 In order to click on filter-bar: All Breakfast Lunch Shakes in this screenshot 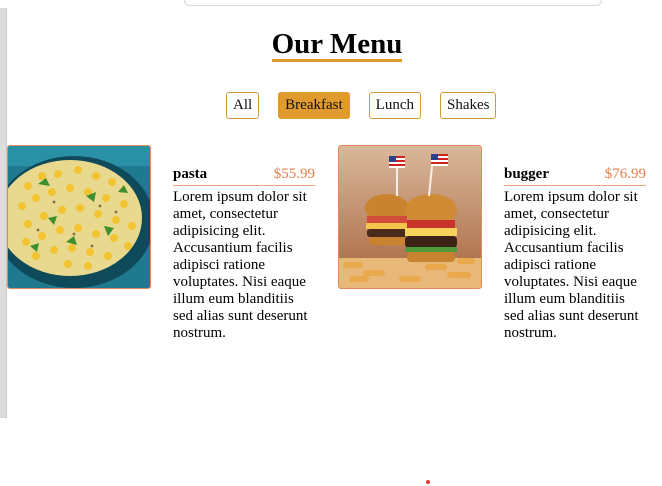, I will do `click(370, 105)`.